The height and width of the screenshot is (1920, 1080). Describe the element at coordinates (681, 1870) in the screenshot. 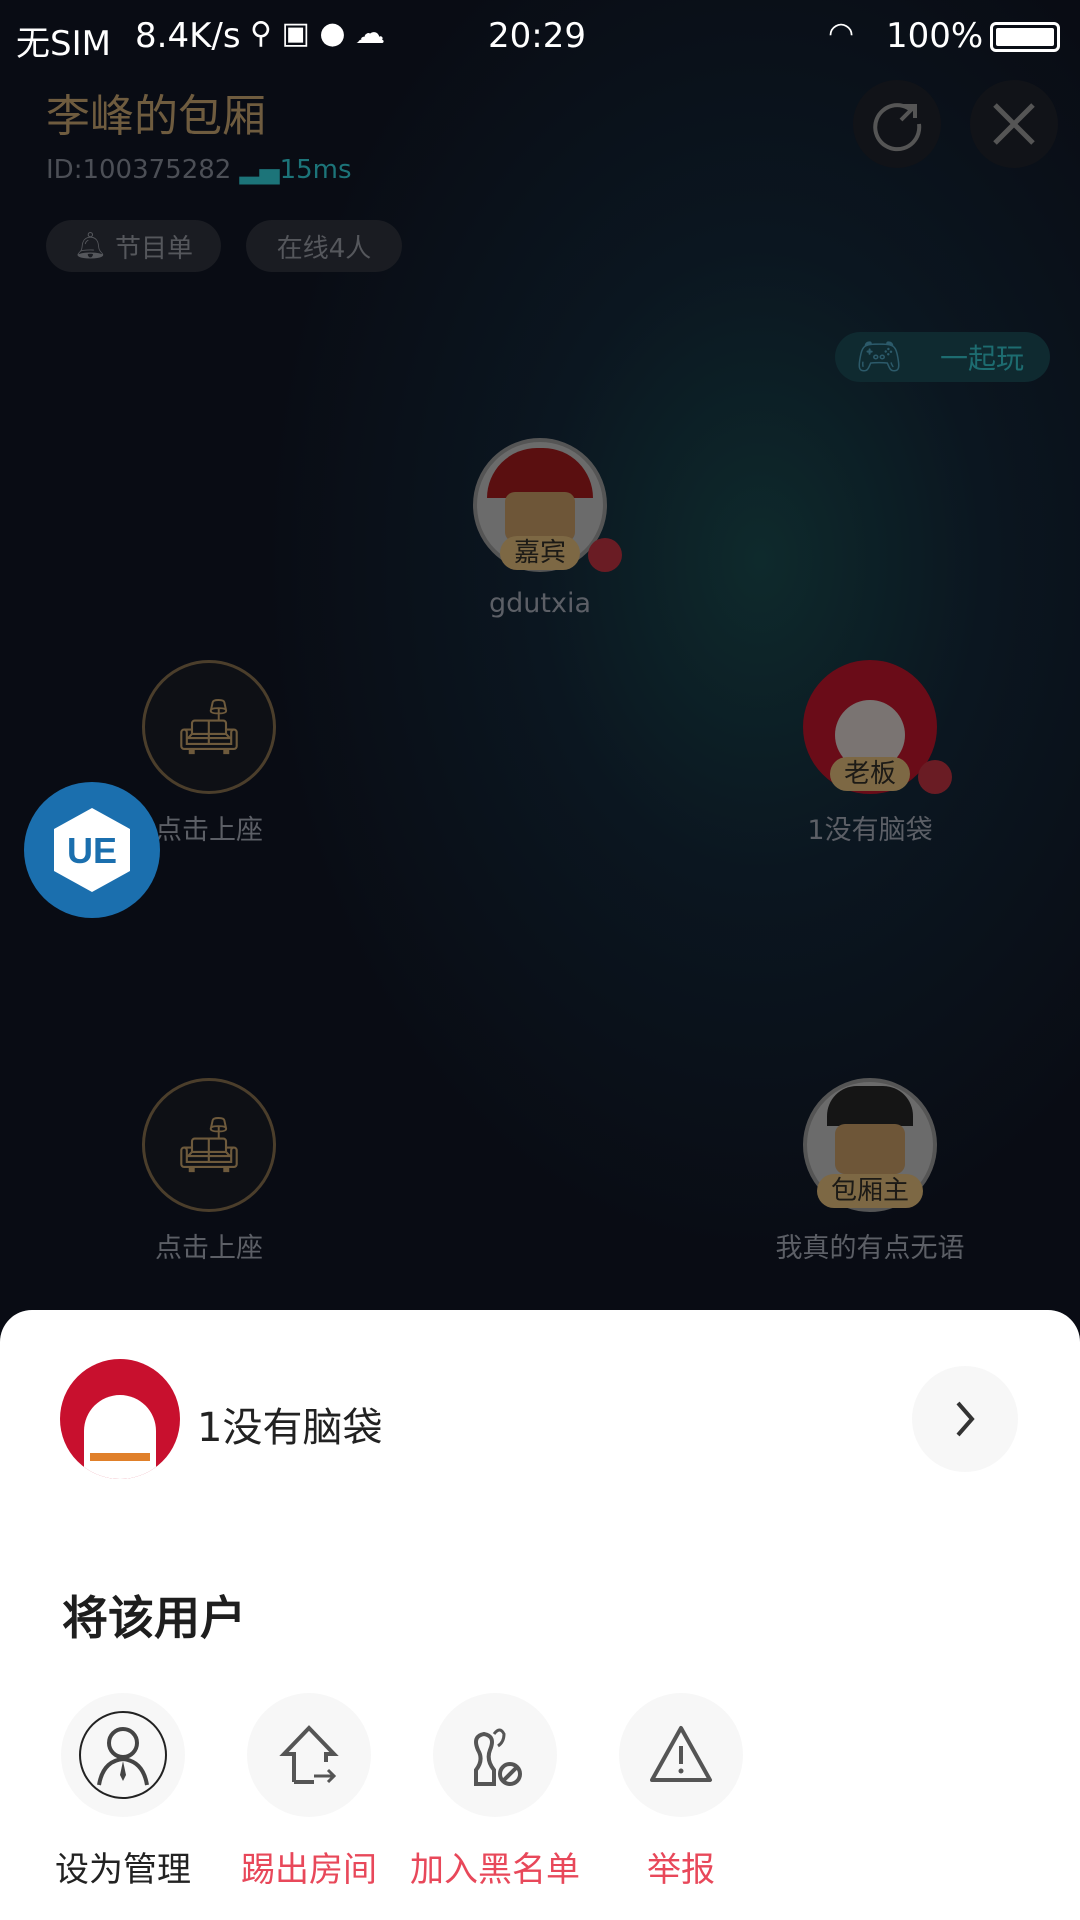

I see `report-label: 举报` at that location.